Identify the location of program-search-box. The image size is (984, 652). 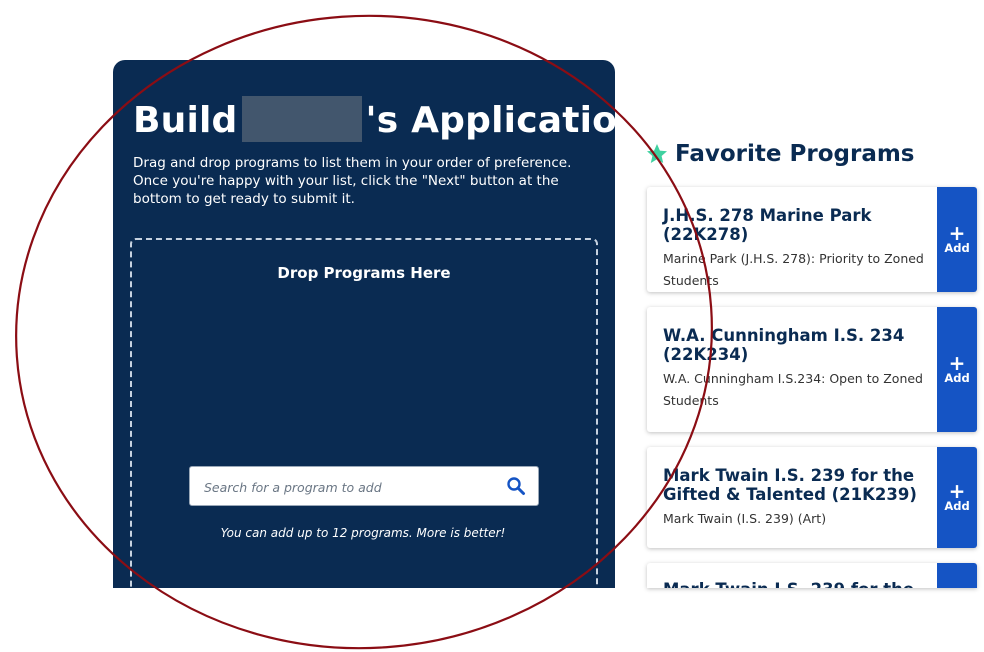
(364, 486).